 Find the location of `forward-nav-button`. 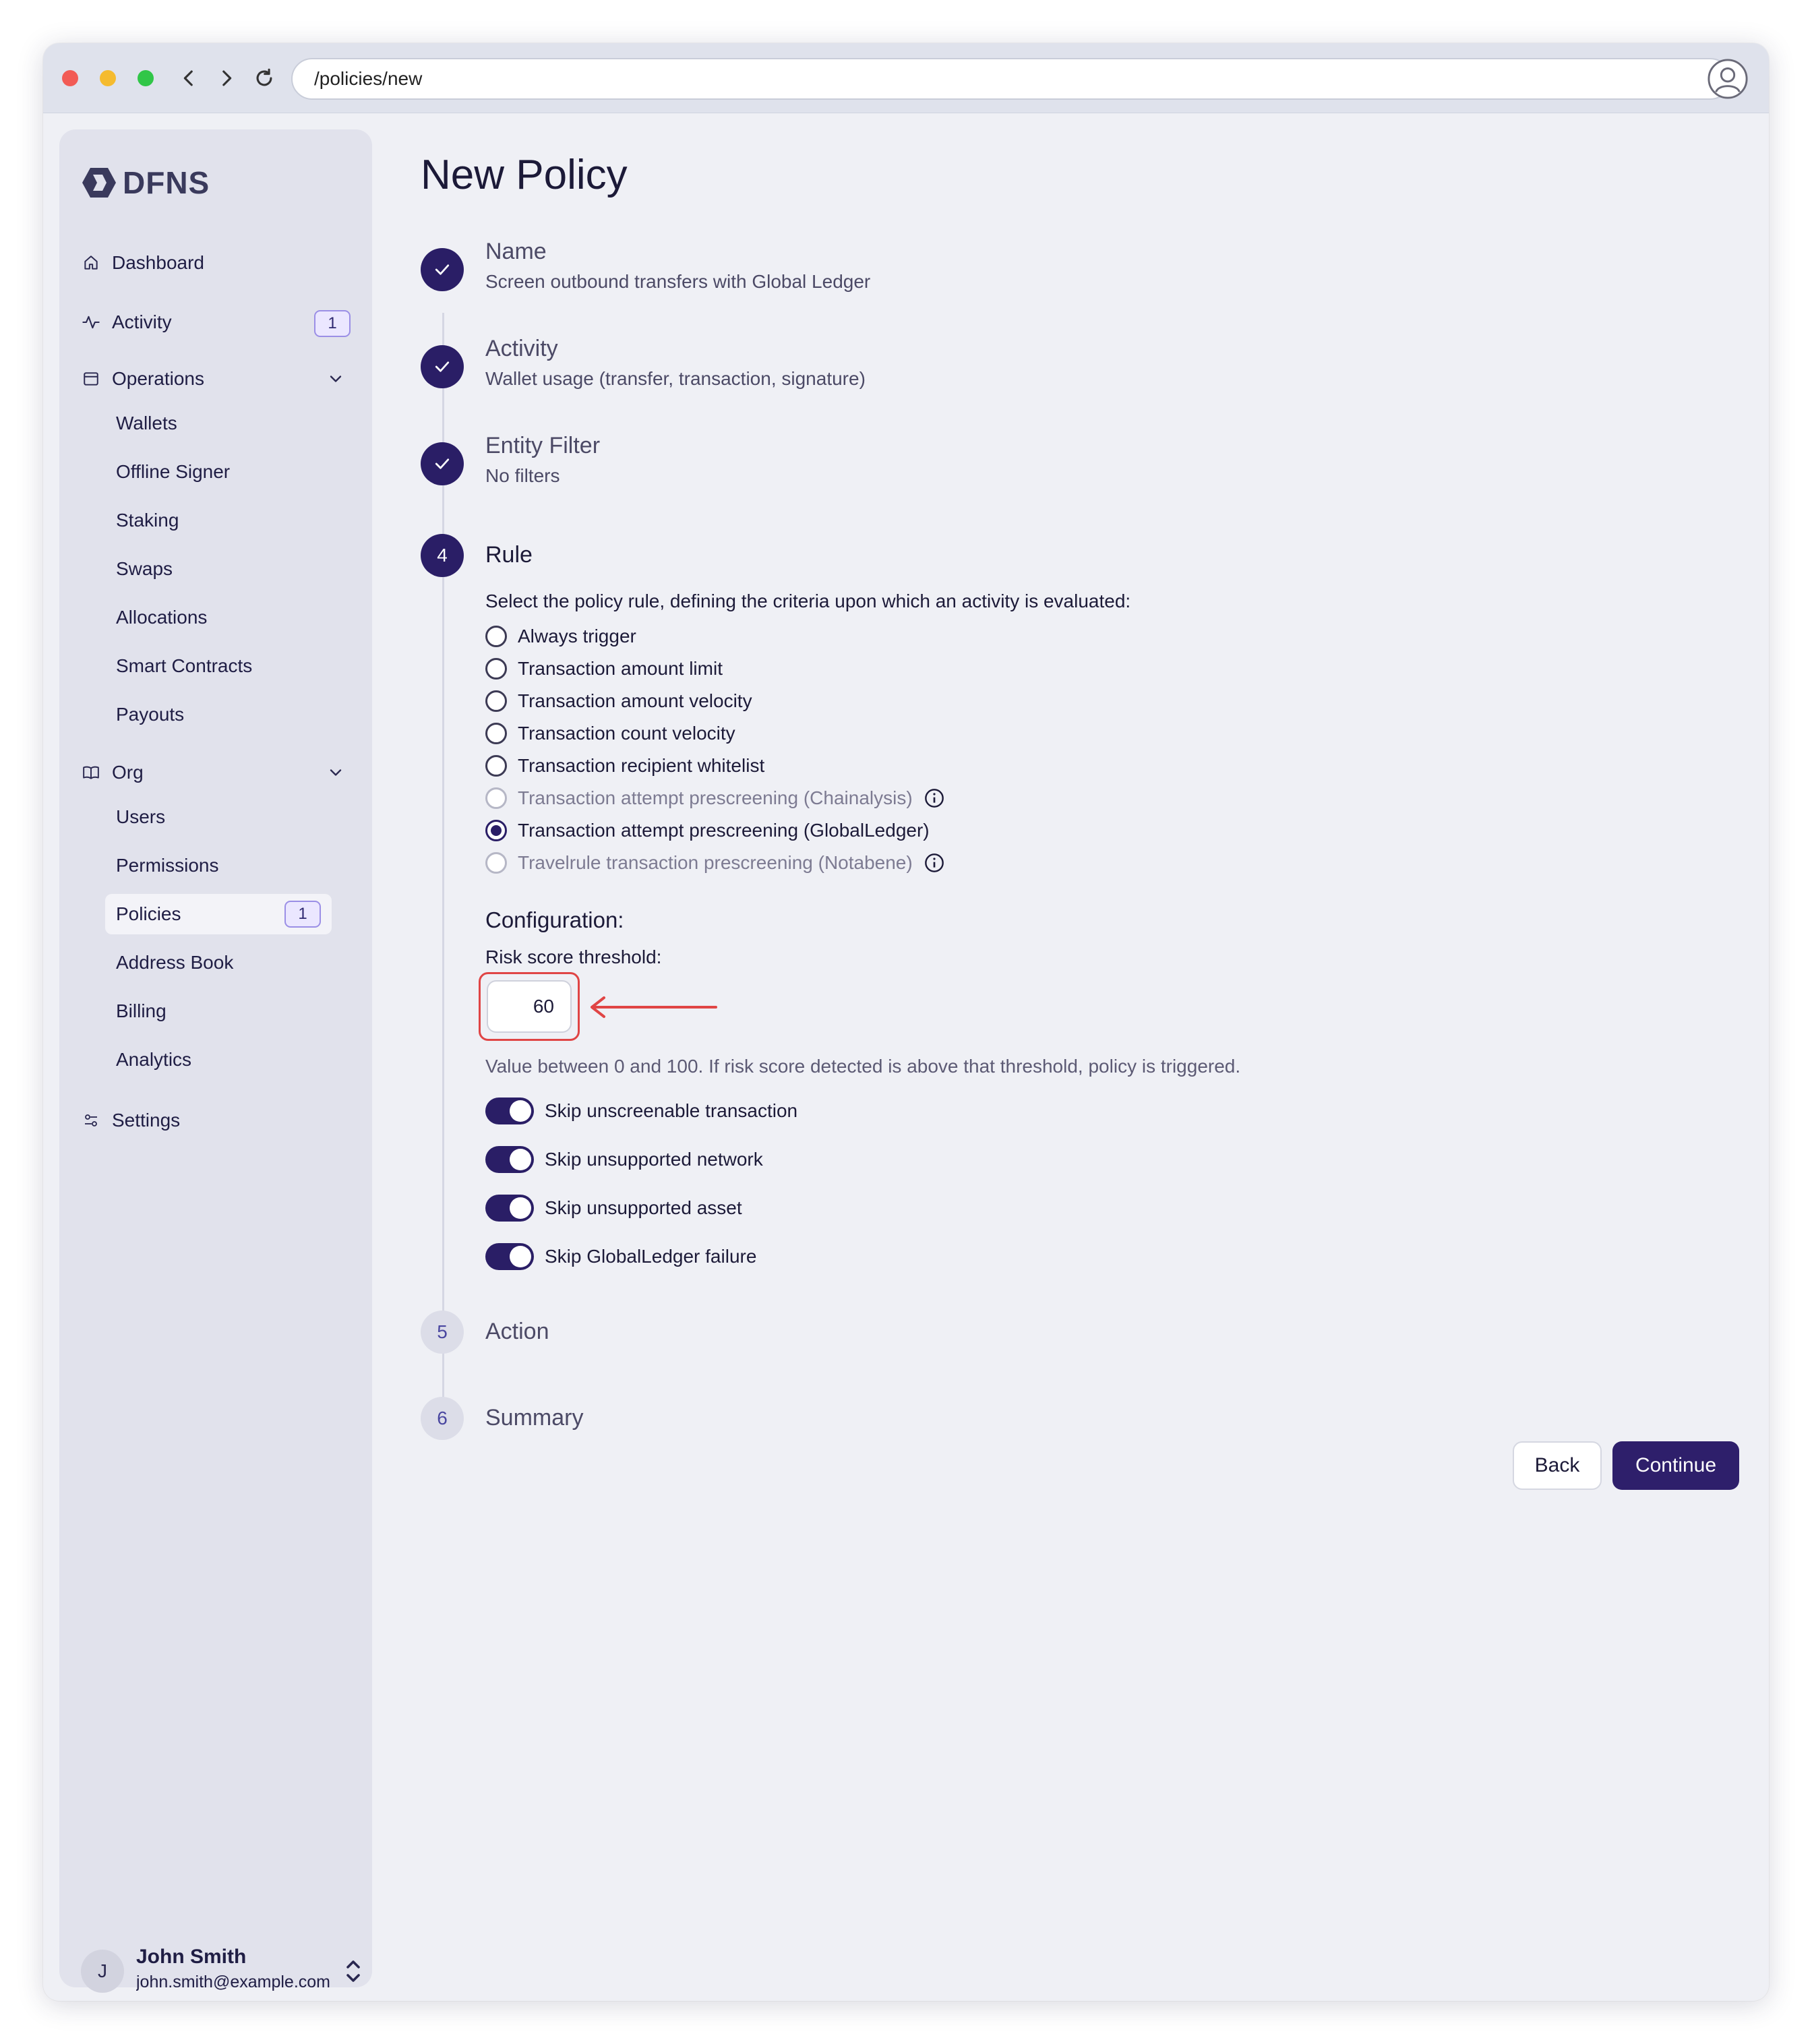

forward-nav-button is located at coordinates (227, 78).